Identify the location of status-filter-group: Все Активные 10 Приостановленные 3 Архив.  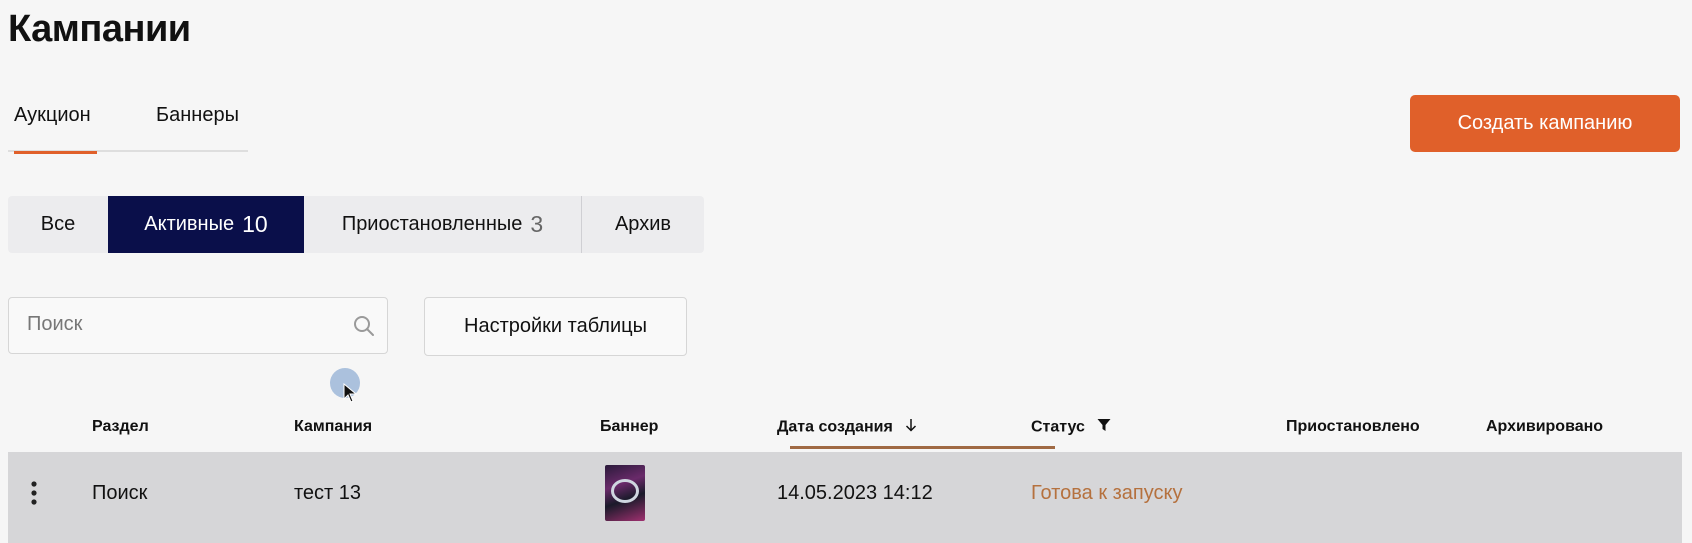
(356, 224).